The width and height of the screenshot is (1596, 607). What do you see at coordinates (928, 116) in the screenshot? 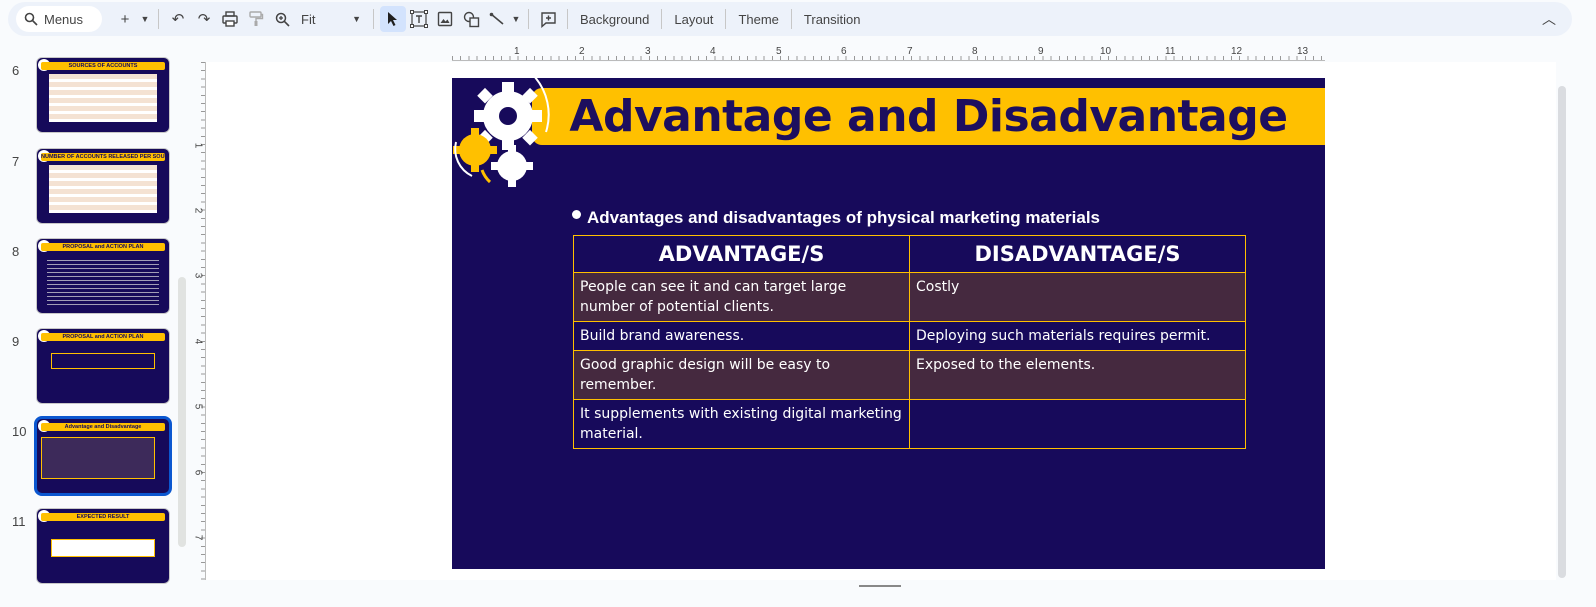
I see `slide-title: Advantage and Disadvantage` at bounding box center [928, 116].